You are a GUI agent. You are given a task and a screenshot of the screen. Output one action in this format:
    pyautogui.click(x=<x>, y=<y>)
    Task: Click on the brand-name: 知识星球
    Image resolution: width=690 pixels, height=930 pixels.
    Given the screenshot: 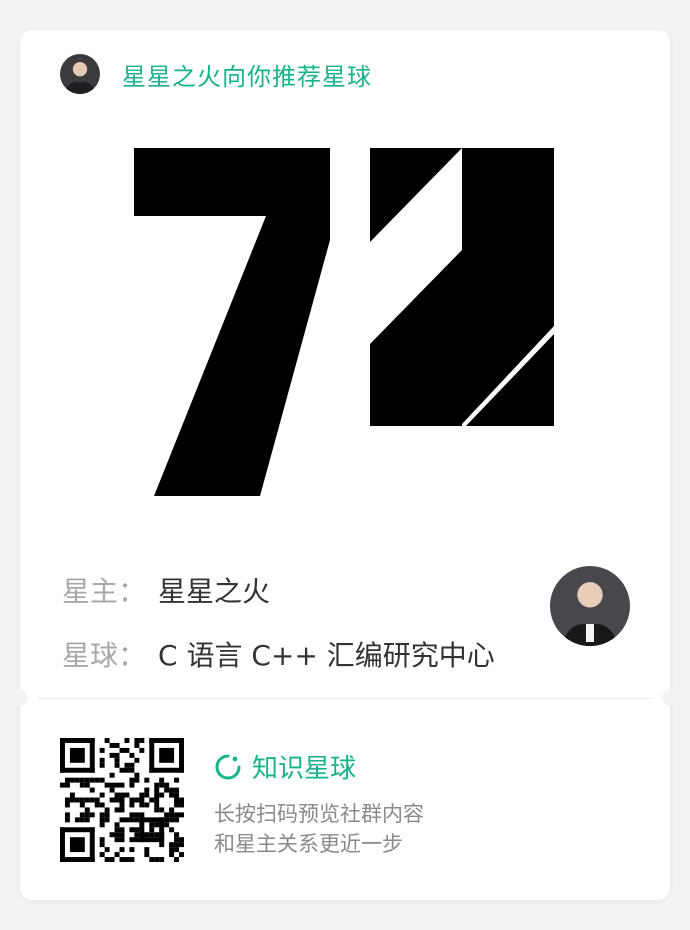 What is the action you would take?
    pyautogui.click(x=304, y=769)
    